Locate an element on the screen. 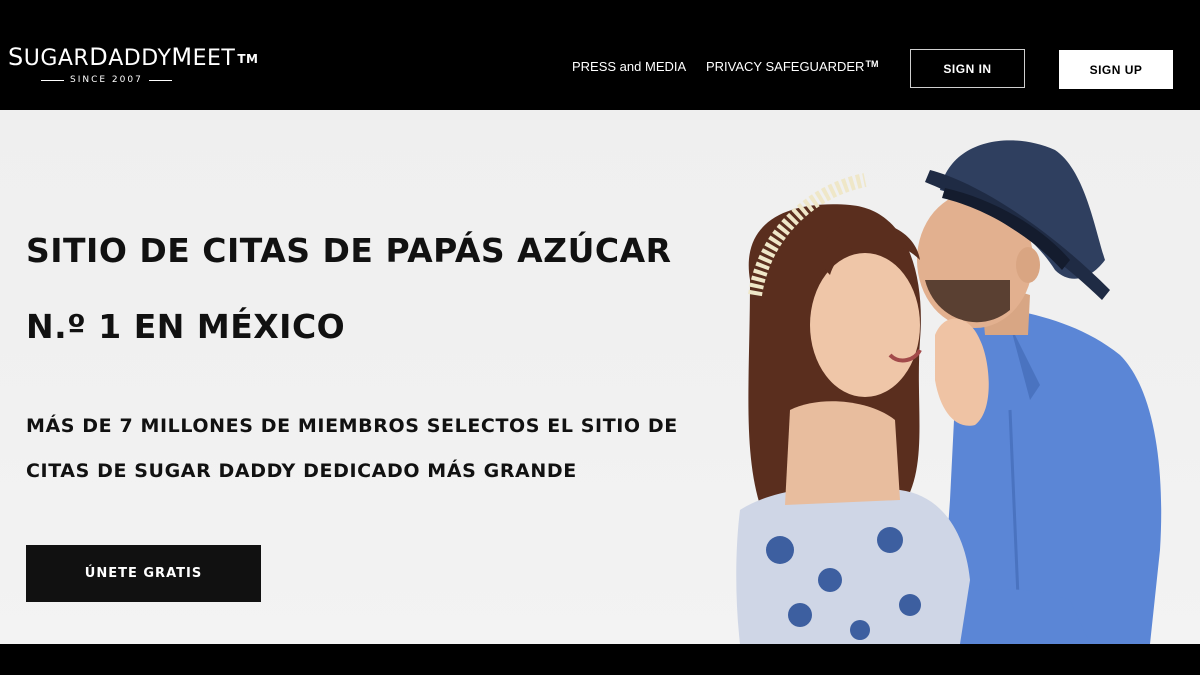 This screenshot has height=675, width=1200. nav-privacy-label: PRIVACY SAFEGUARDER is located at coordinates (785, 66).